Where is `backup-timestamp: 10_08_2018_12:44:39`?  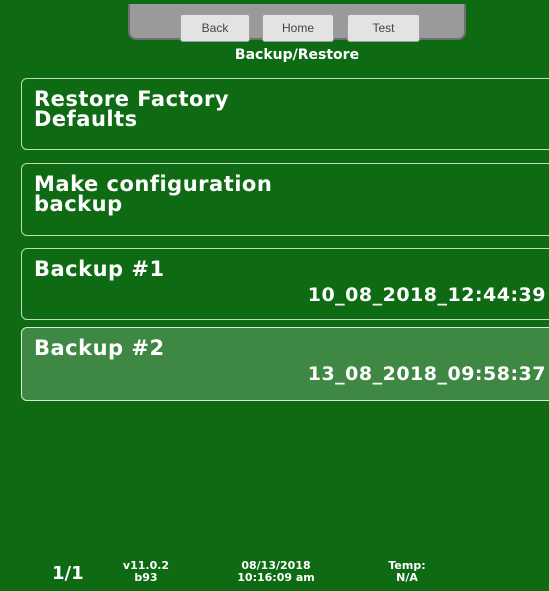 backup-timestamp: 10_08_2018_12:44:39 is located at coordinates (426, 295).